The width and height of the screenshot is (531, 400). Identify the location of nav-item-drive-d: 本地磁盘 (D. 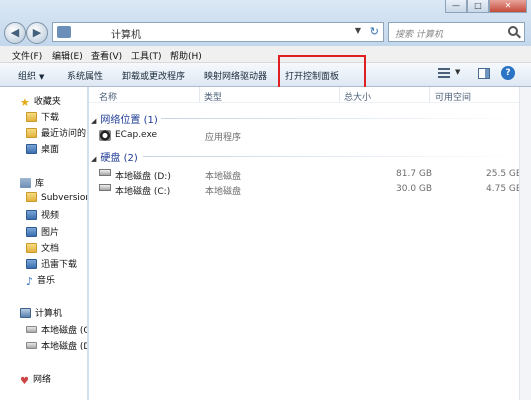
(57, 346).